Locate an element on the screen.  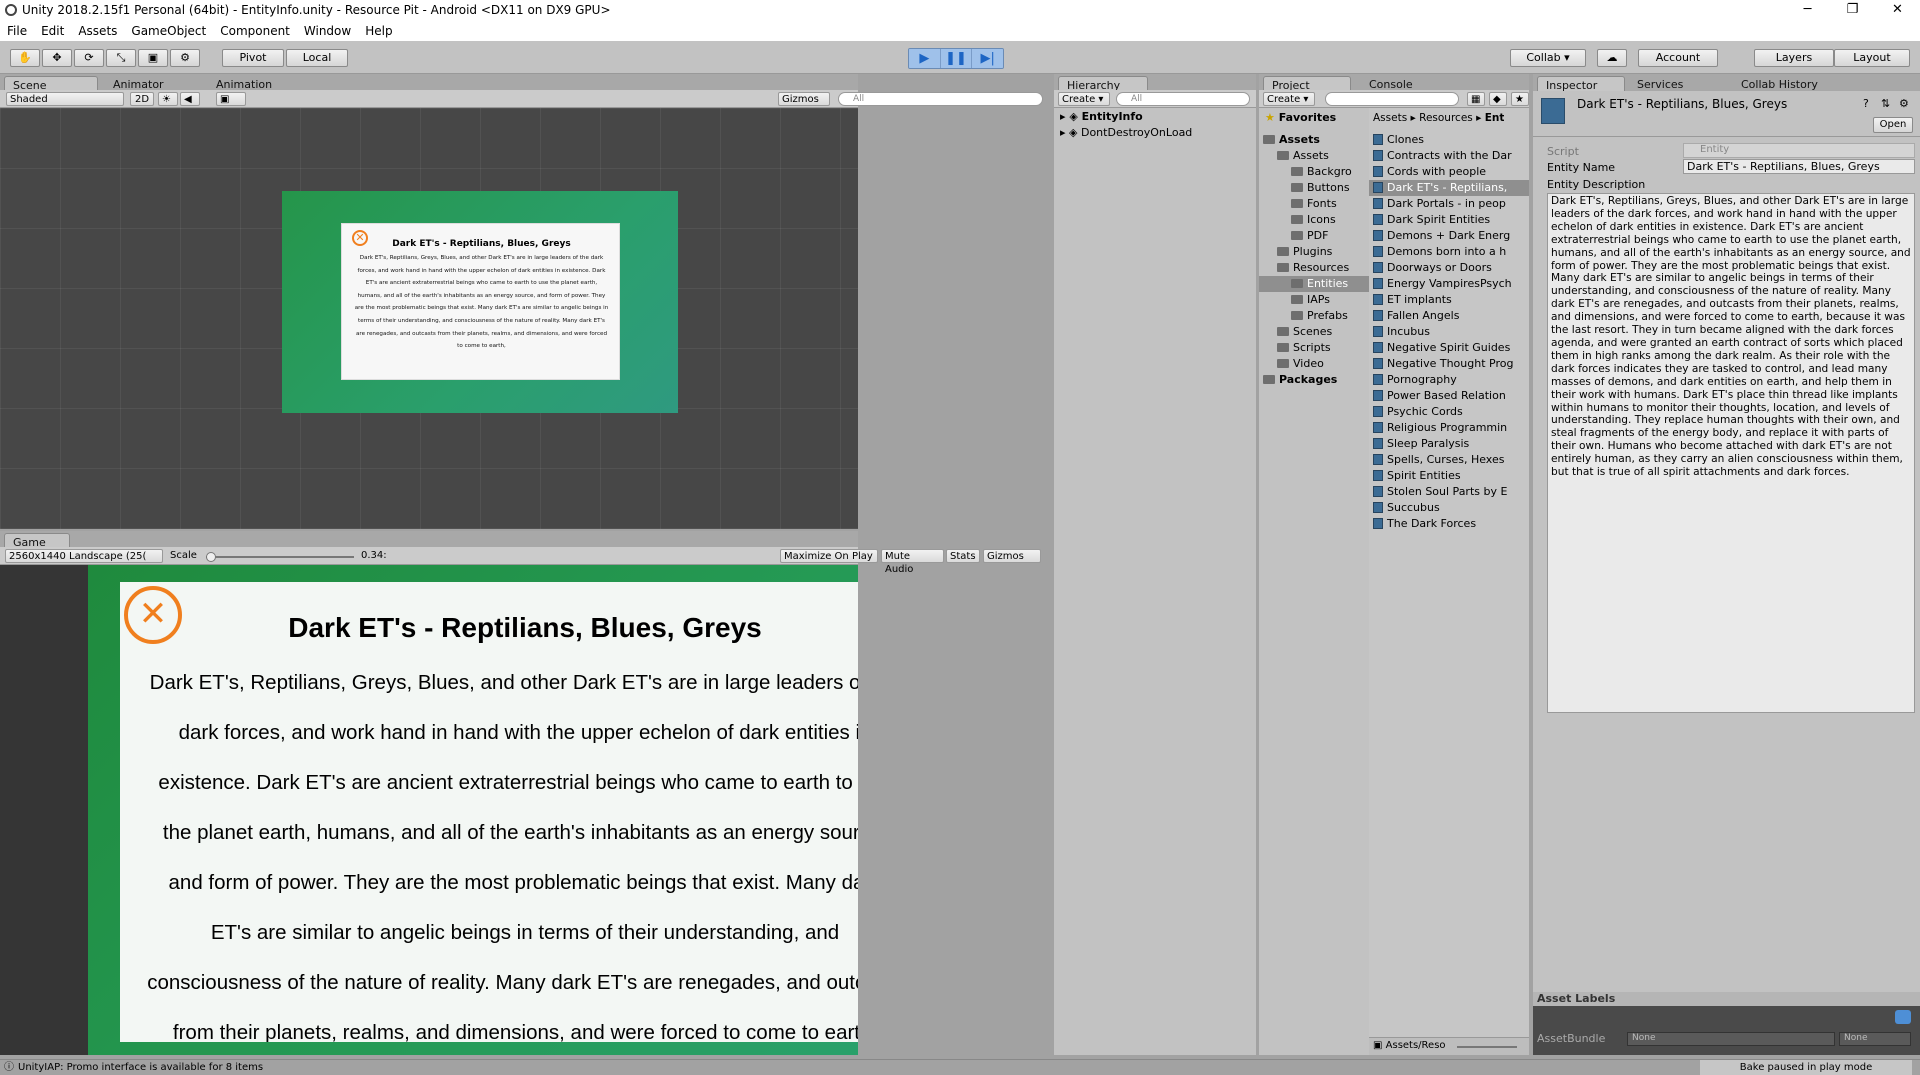
asset-file-item: Fallen Angels is located at coordinates (1449, 316).